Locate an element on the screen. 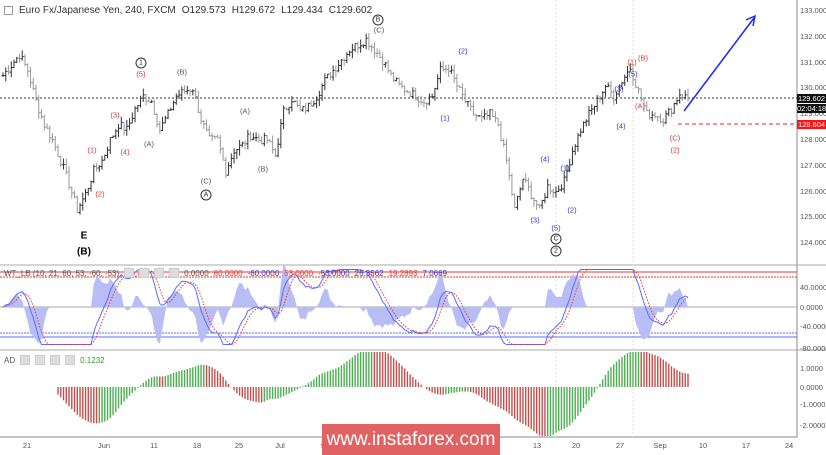 The width and height of the screenshot is (826, 455). price-axis-label: 127.000 is located at coordinates (813, 165).